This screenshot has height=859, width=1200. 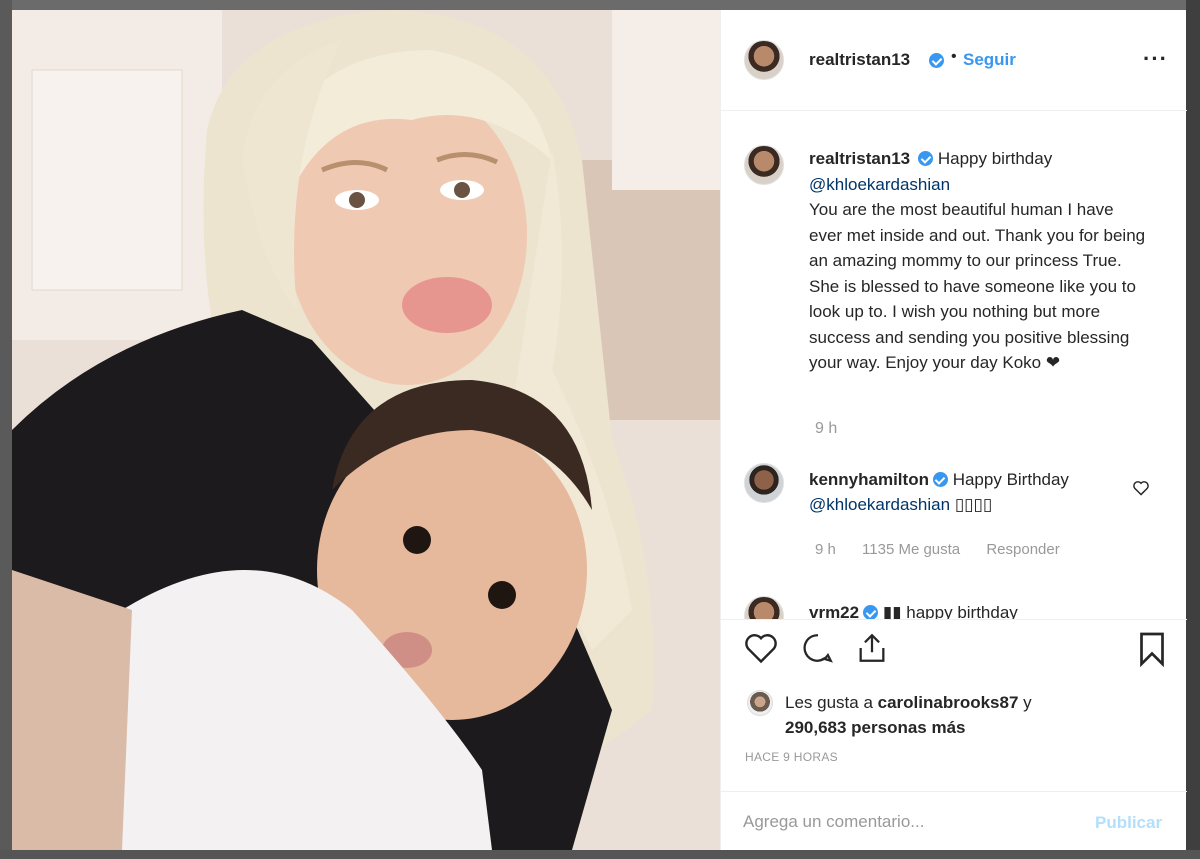 I want to click on comment-meta: 9 h 1135 Me gusta Responder, so click(x=948, y=549).